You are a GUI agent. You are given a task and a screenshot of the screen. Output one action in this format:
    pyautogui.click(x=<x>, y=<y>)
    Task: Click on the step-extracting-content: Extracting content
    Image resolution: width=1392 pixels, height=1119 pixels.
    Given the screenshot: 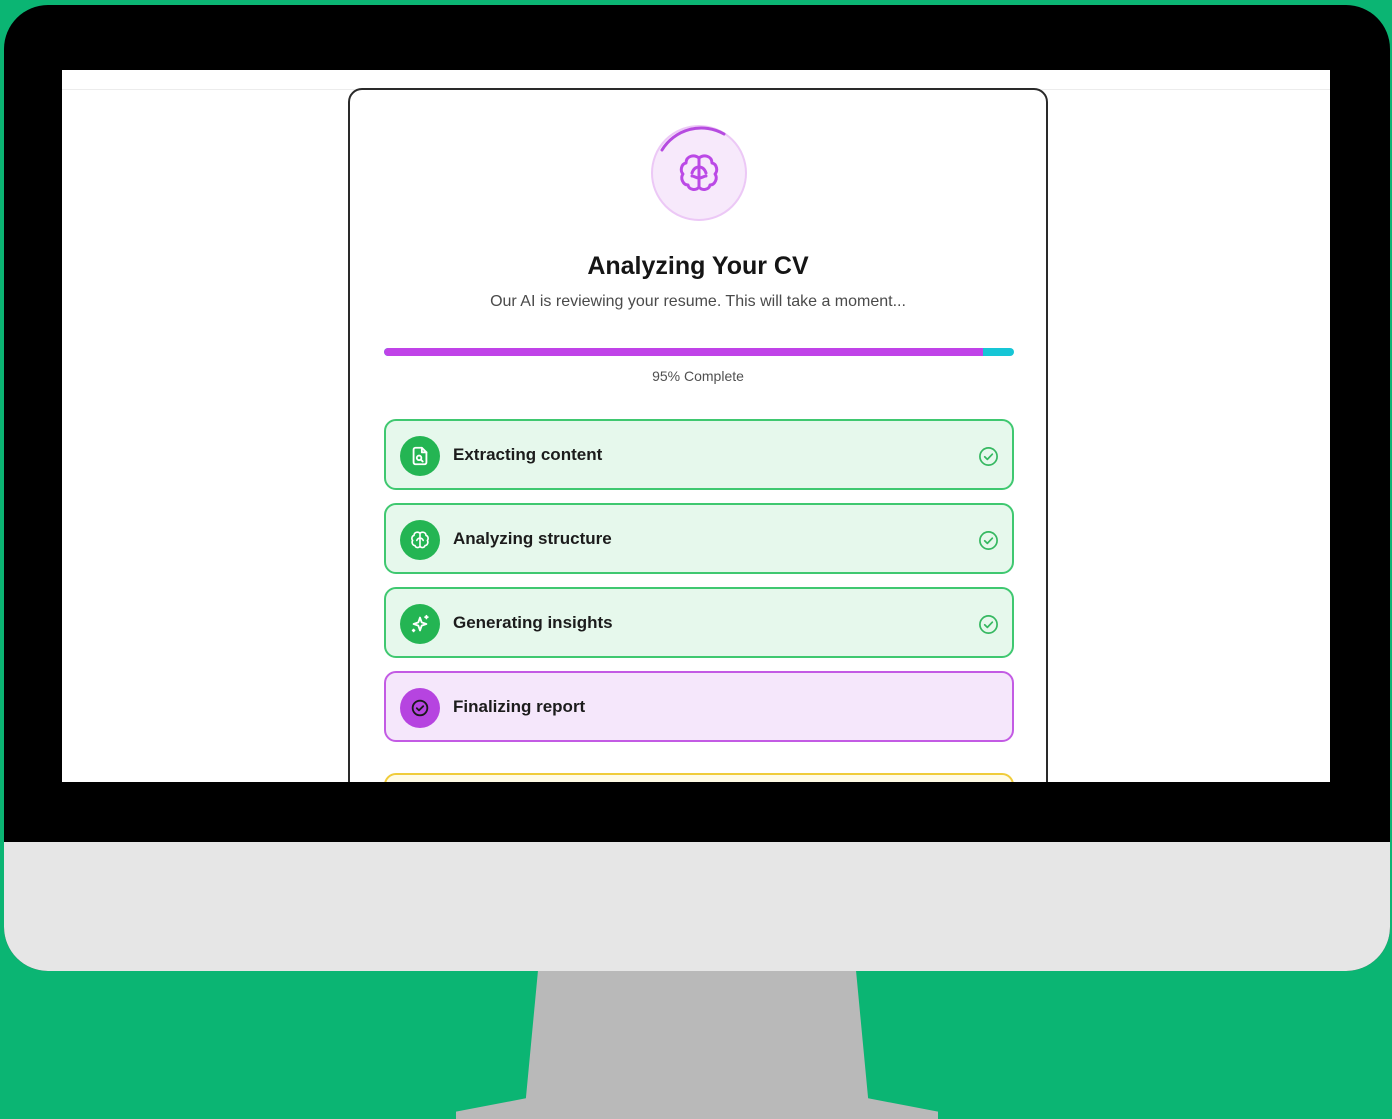 What is the action you would take?
    pyautogui.click(x=699, y=454)
    